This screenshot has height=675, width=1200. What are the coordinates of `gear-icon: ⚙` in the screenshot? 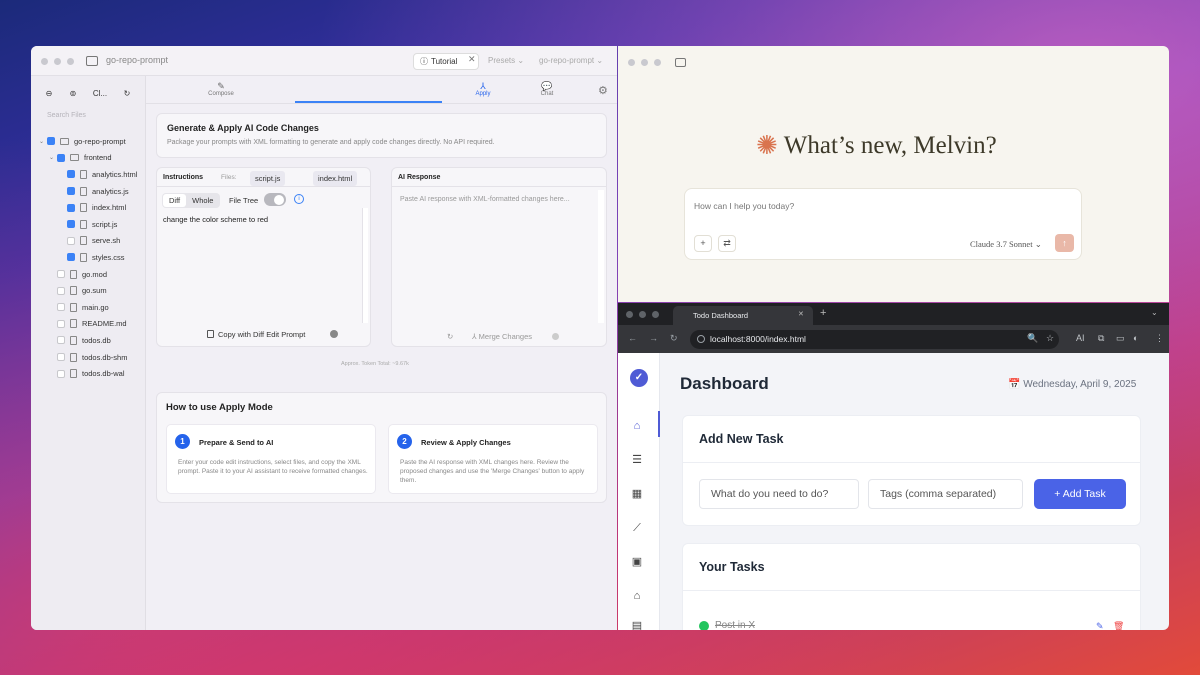 It's located at (603, 90).